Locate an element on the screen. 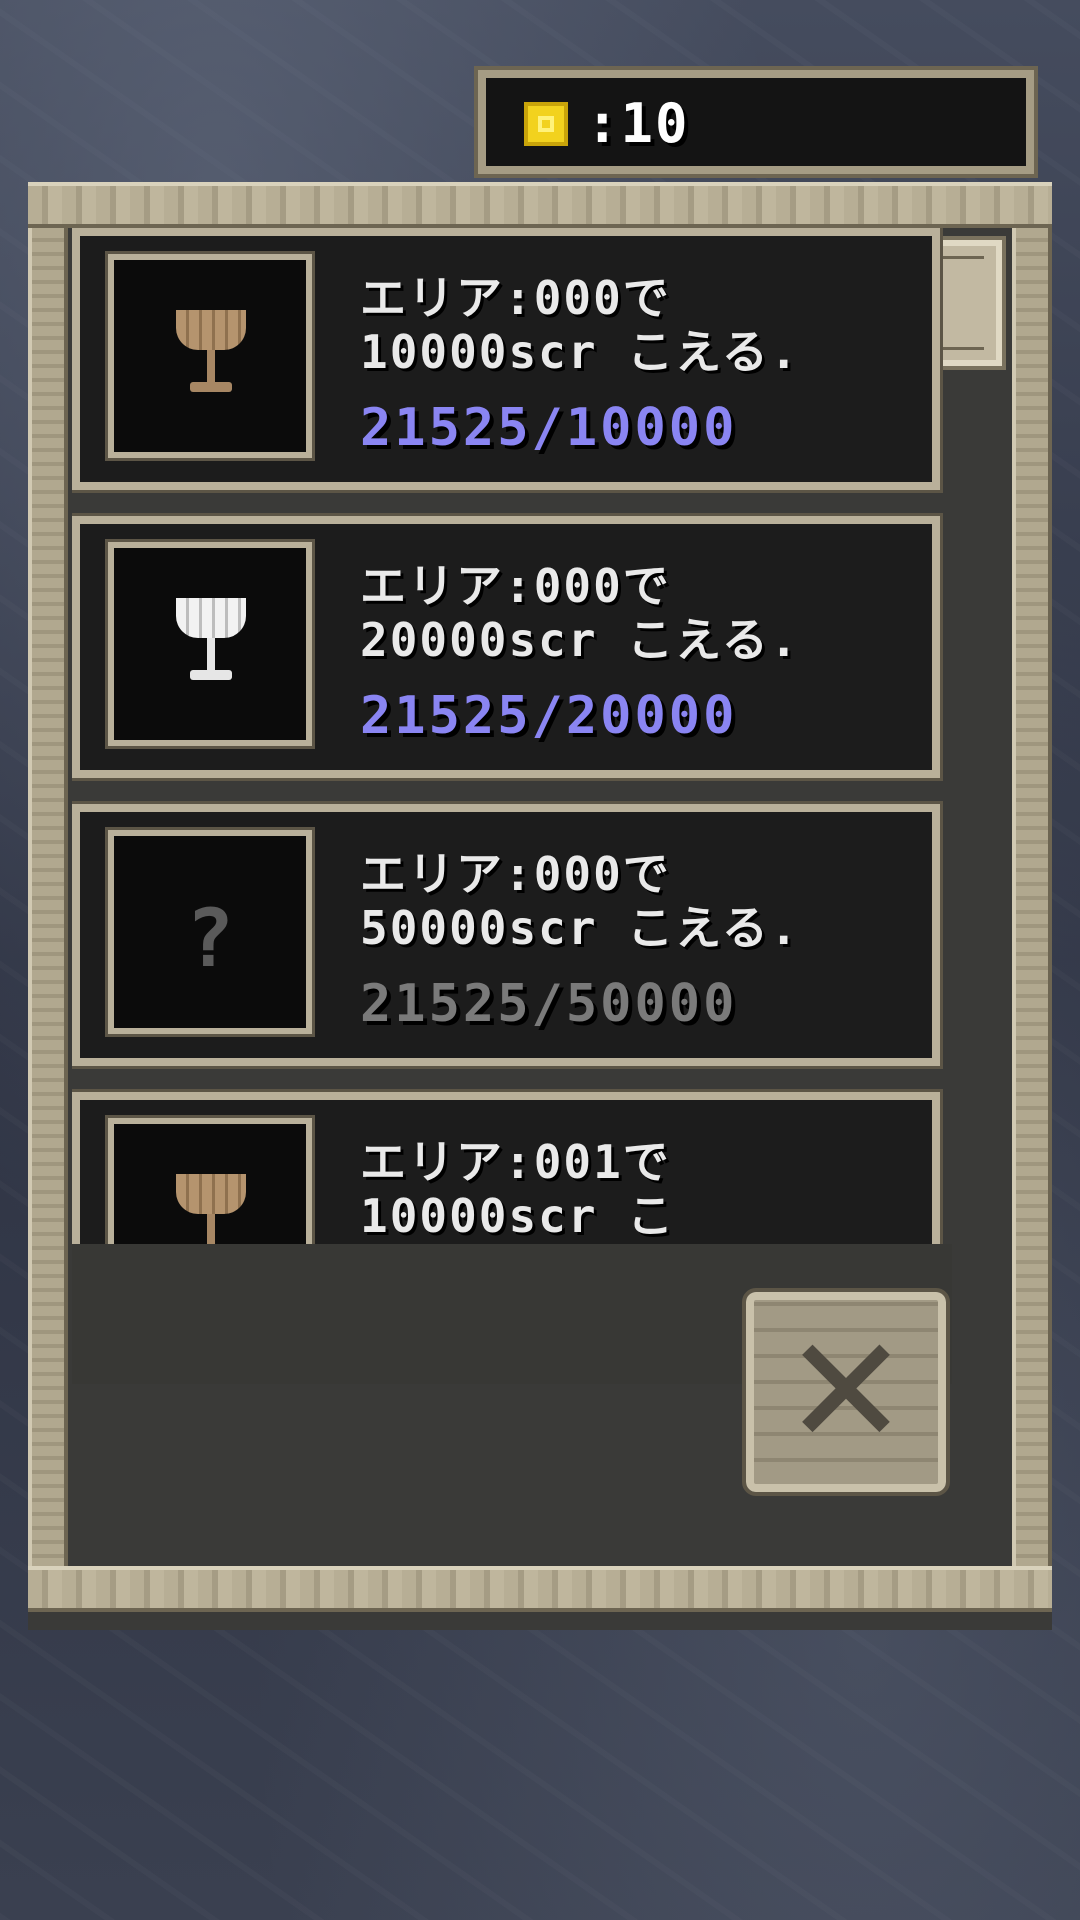 The height and width of the screenshot is (1920, 1080). achievement-card: エリア:000で 20000scr こえる. 21525/20000 is located at coordinates (507, 647).